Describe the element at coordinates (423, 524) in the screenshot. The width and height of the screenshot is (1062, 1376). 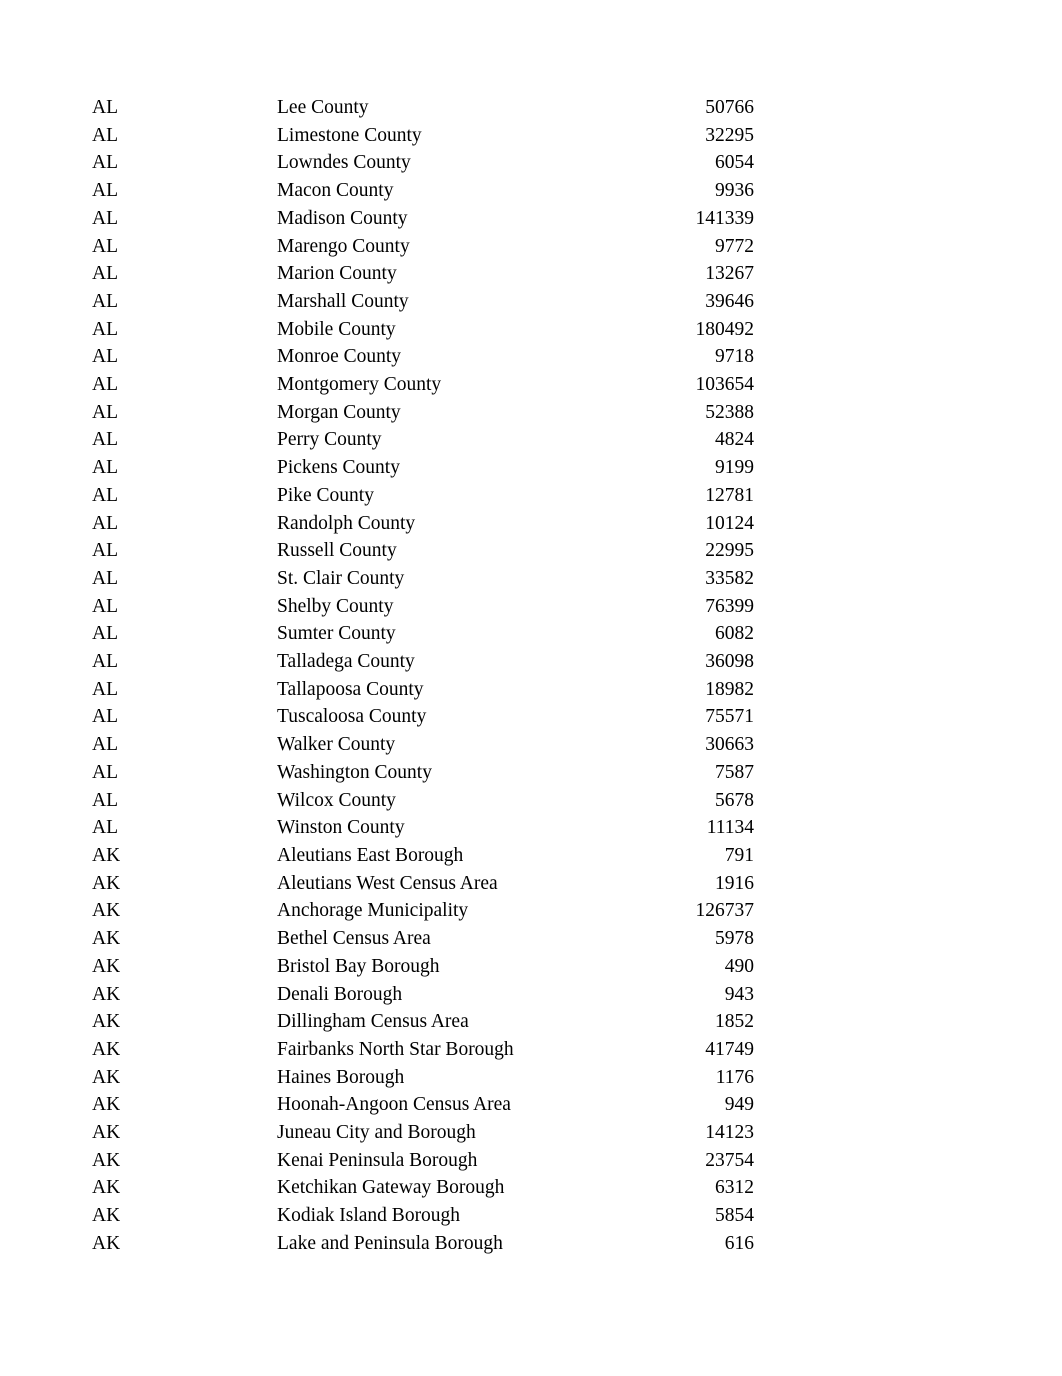
I see `table-row: AL Randolph County 10124` at that location.